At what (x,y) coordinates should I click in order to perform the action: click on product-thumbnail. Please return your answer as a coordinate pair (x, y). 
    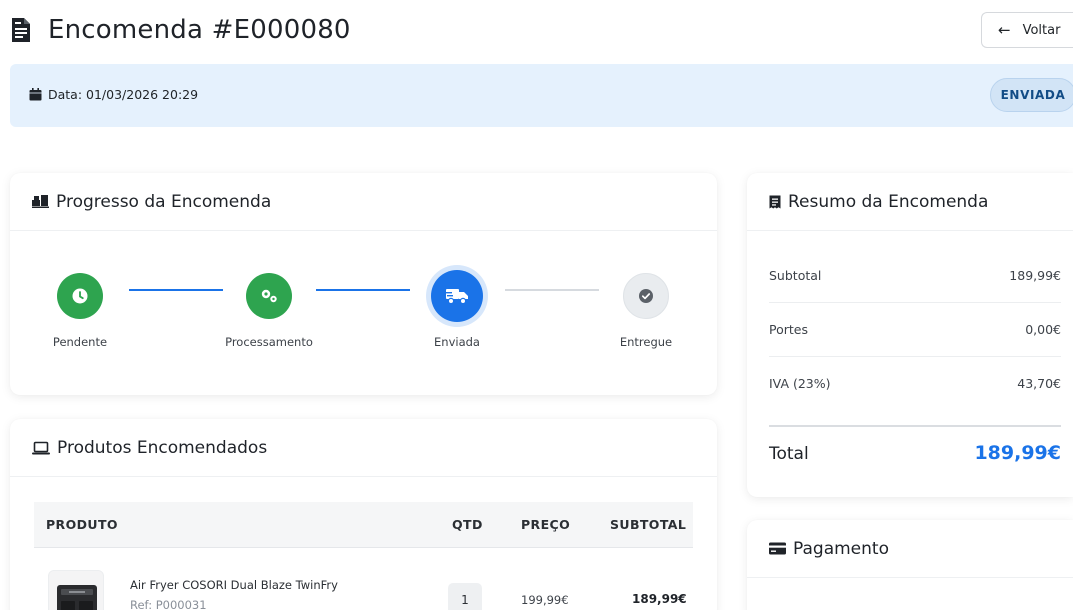
    Looking at the image, I should click on (76, 590).